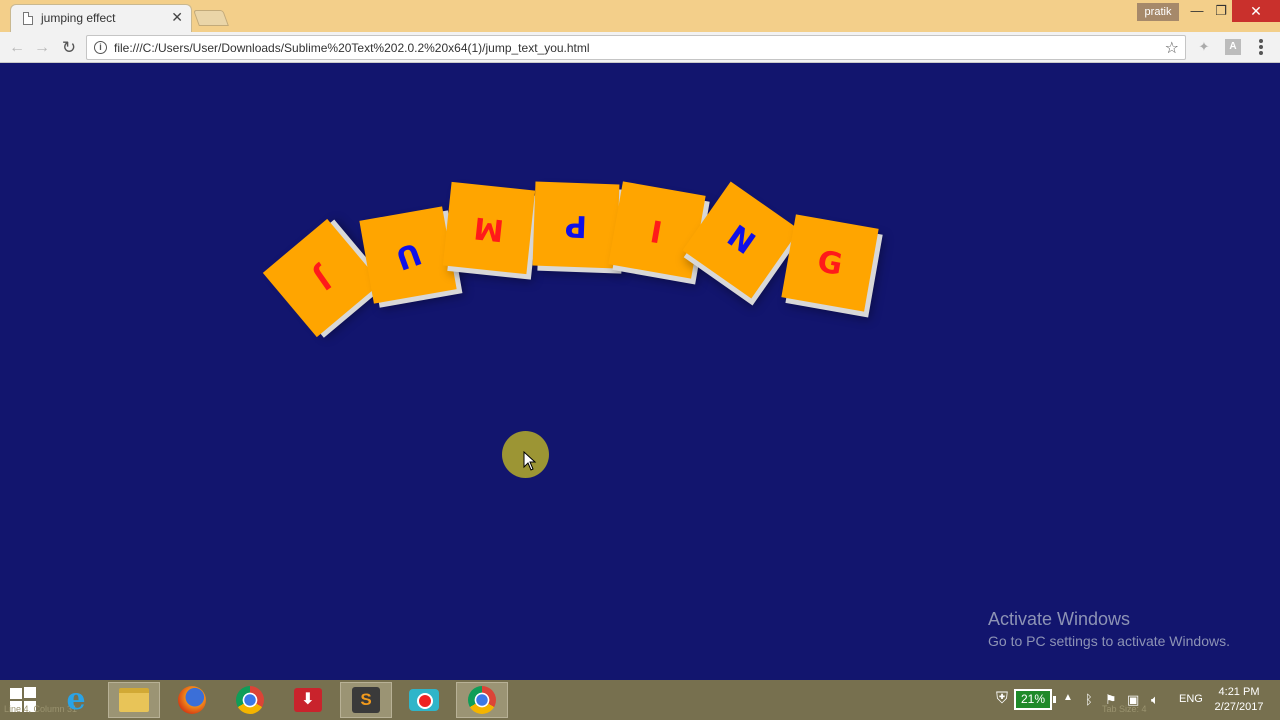 This screenshot has height=720, width=1280. I want to click on taskbar-firefox, so click(192, 700).